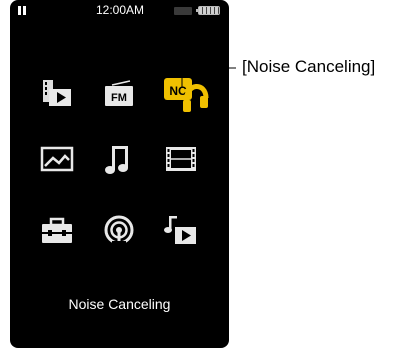 The width and height of the screenshot is (396, 348). Describe the element at coordinates (208, 10) in the screenshot. I see `battery-icon` at that location.